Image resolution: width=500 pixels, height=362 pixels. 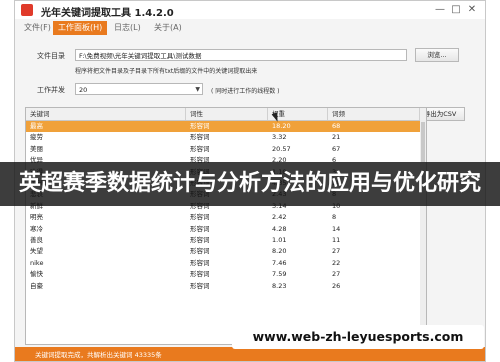 I want to click on close-button: ✕, so click(x=472, y=10).